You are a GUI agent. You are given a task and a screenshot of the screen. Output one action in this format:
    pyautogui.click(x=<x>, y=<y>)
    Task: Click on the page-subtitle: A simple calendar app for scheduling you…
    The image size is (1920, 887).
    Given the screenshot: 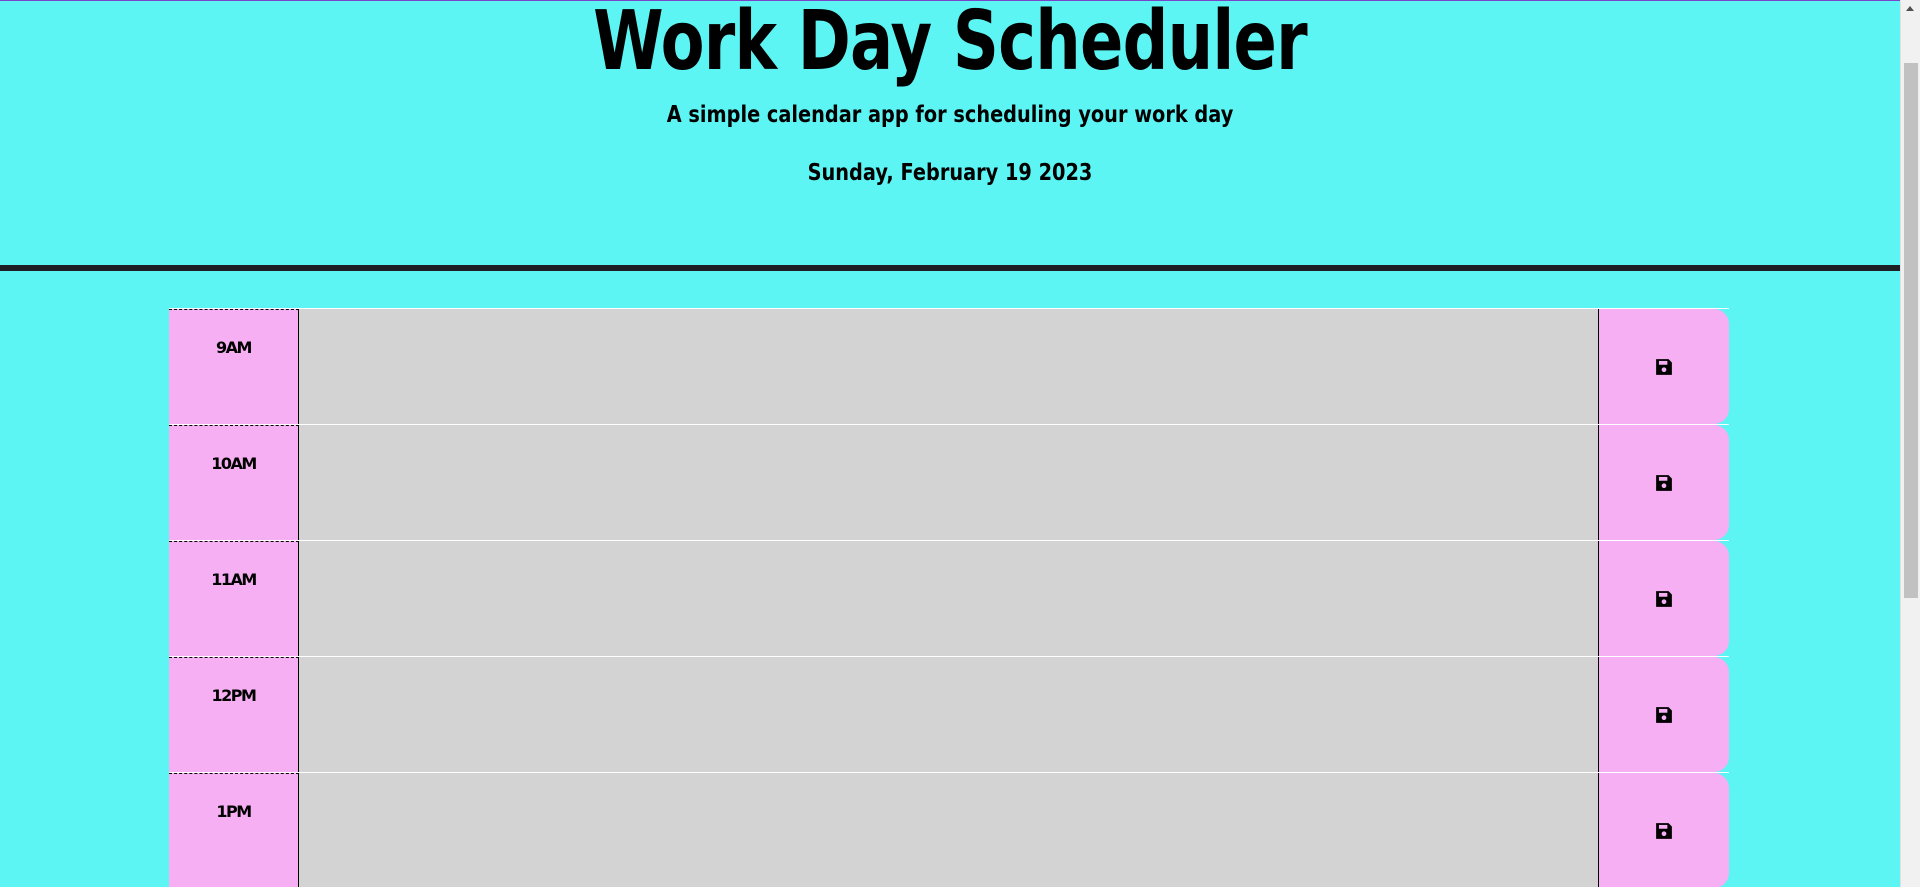 What is the action you would take?
    pyautogui.click(x=950, y=115)
    